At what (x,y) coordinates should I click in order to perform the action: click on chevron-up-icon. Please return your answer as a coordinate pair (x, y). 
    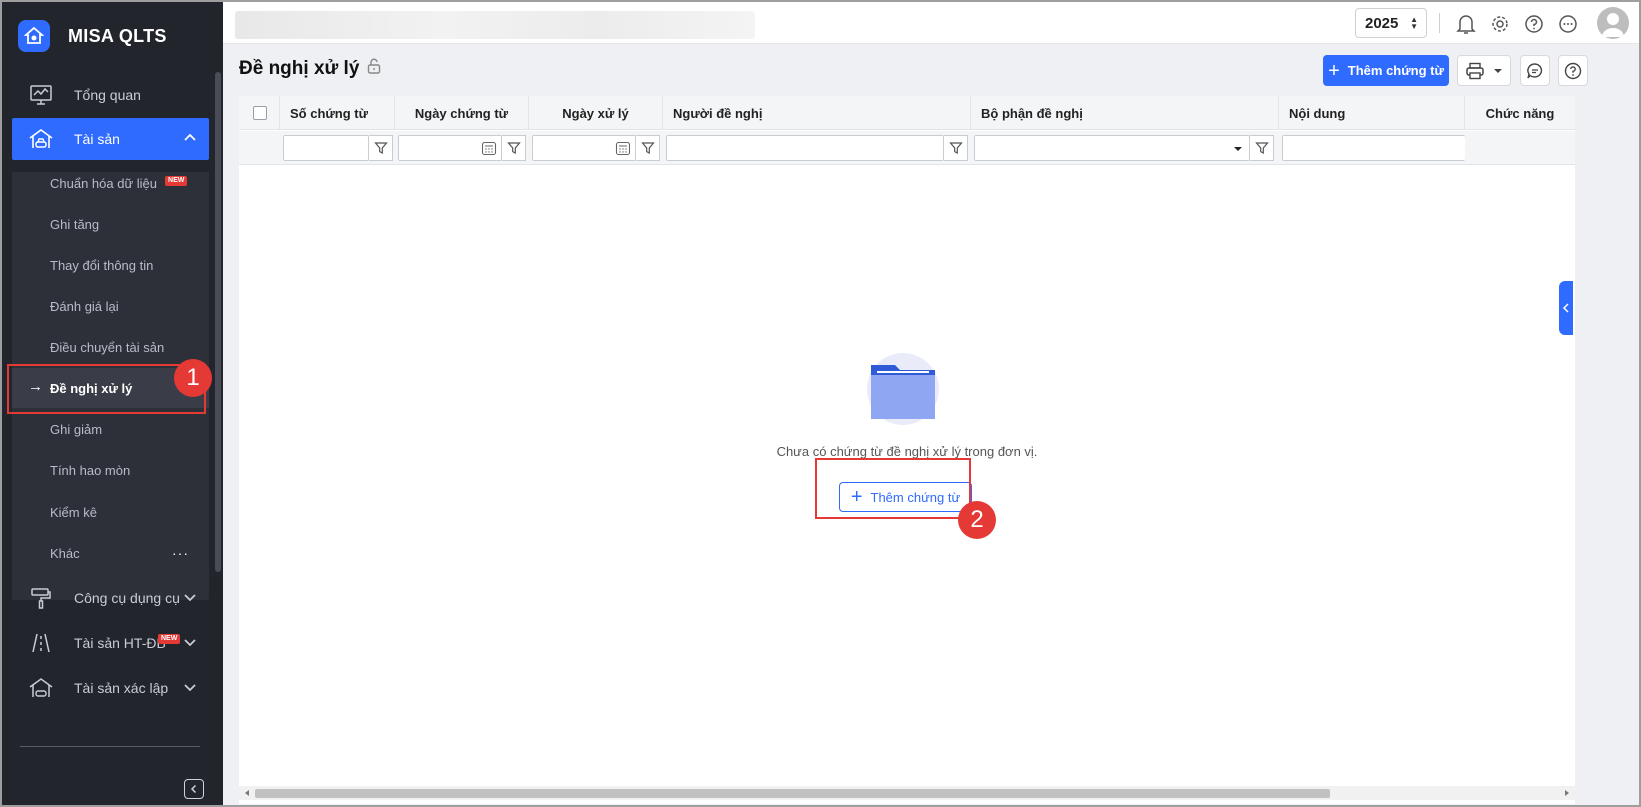
    Looking at the image, I should click on (190, 139).